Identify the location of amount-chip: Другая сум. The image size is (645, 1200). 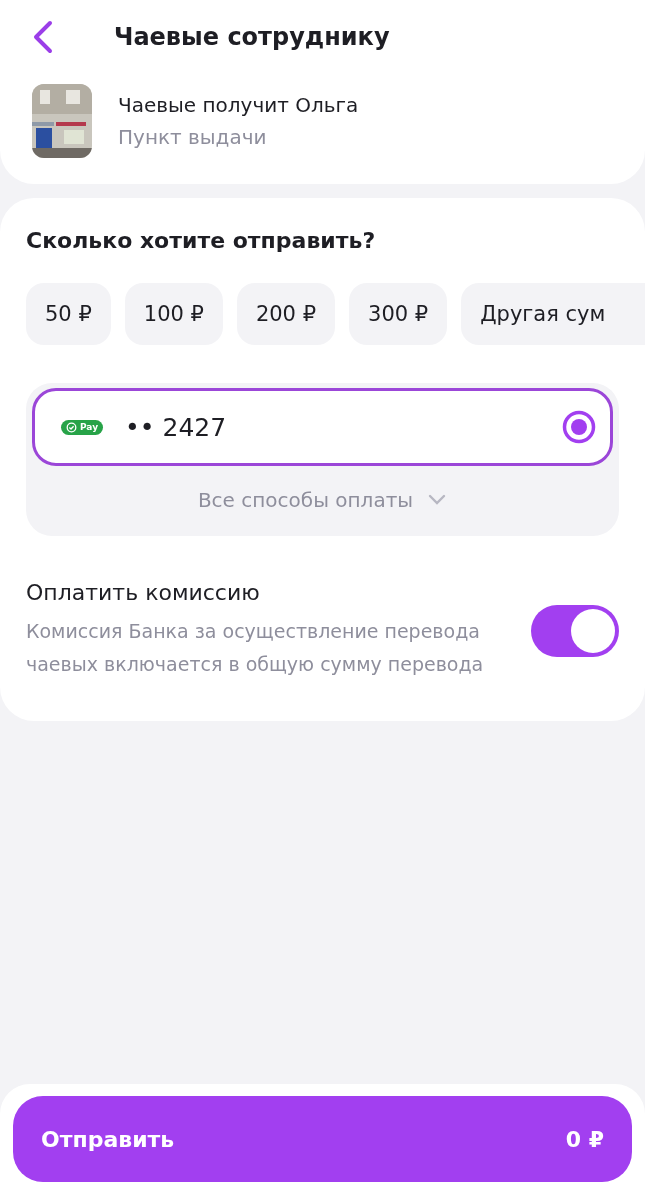
(553, 314).